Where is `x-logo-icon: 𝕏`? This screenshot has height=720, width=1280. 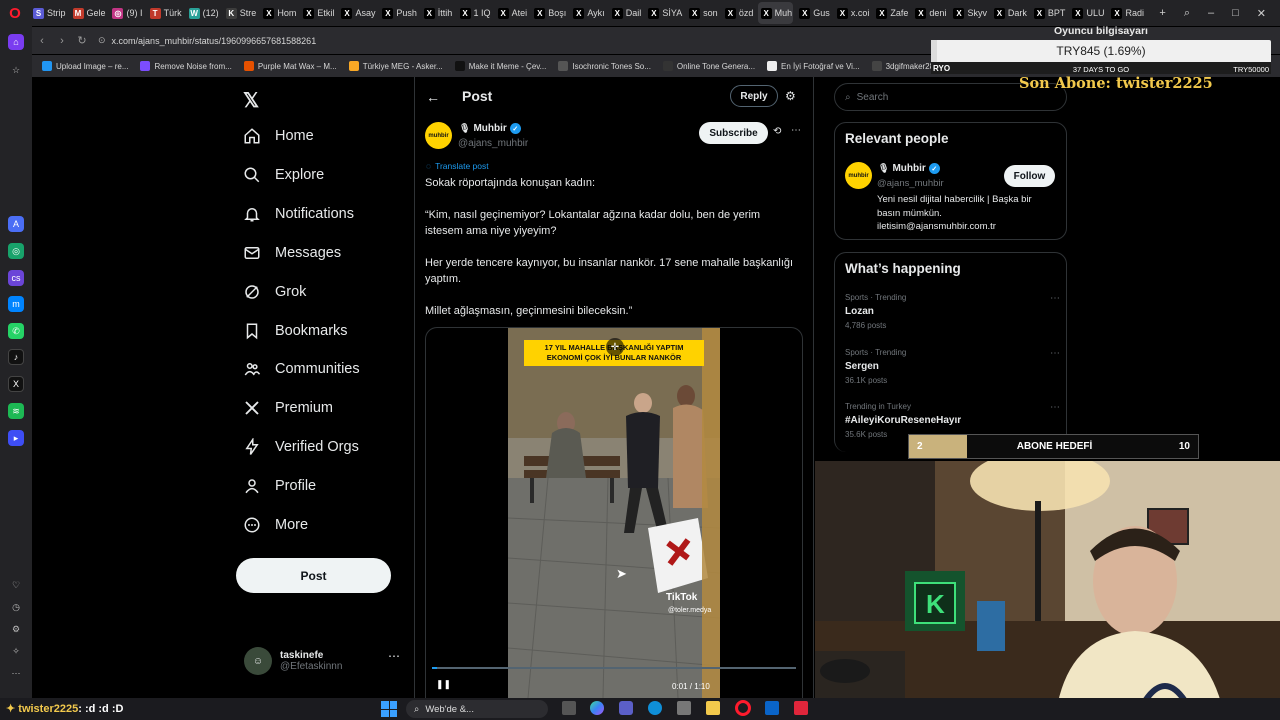
x-logo-icon: 𝕏 is located at coordinates (251, 100).